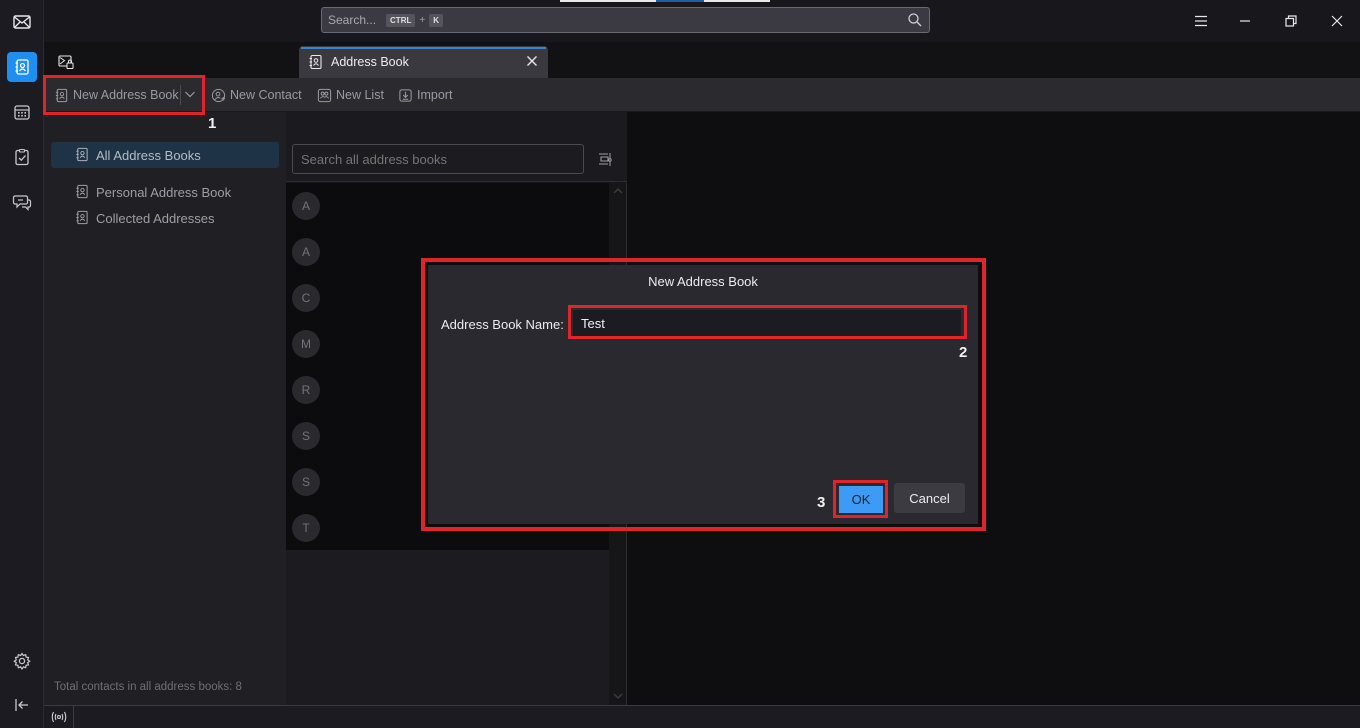  I want to click on gear-icon, so click(22, 661).